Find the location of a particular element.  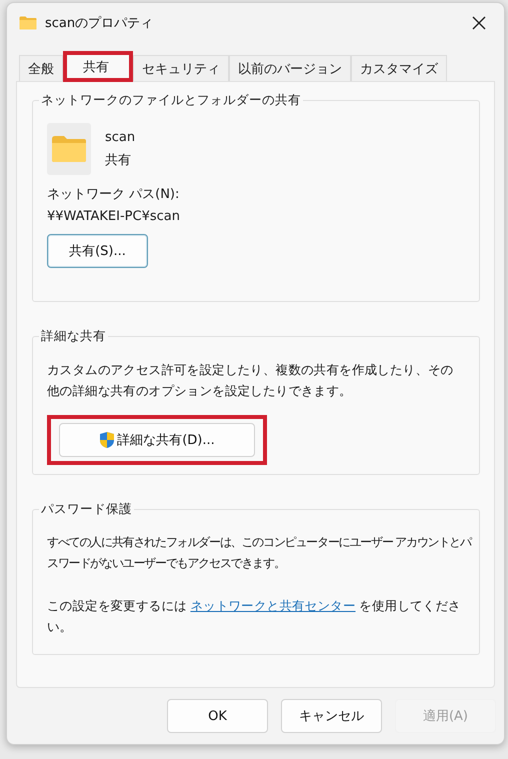

close-icon is located at coordinates (479, 23).